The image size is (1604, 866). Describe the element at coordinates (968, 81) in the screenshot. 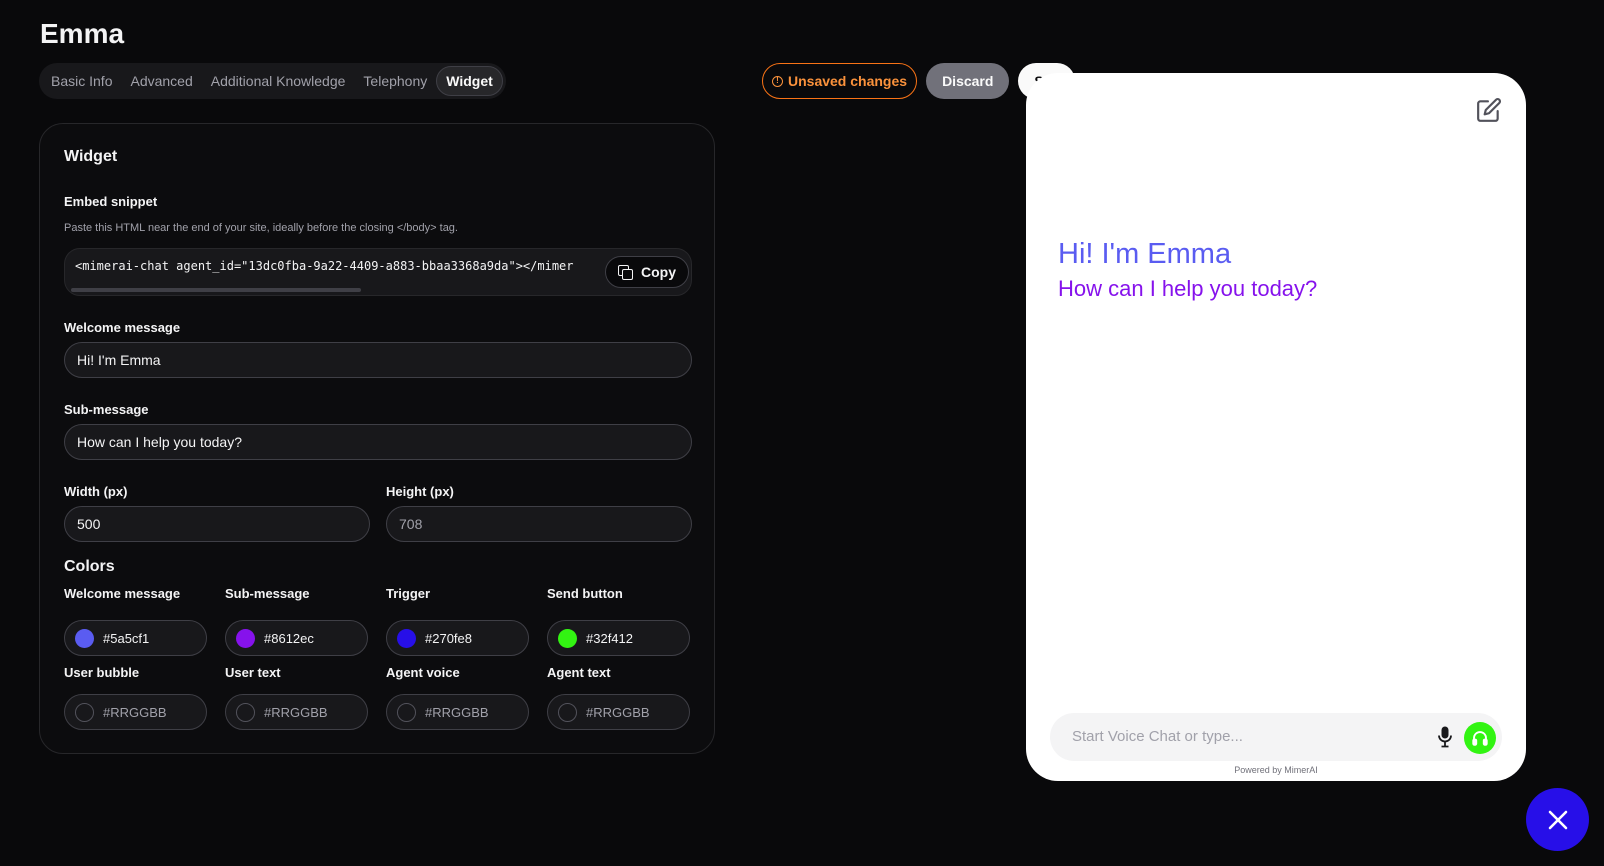

I see `discard-button: Discard` at that location.